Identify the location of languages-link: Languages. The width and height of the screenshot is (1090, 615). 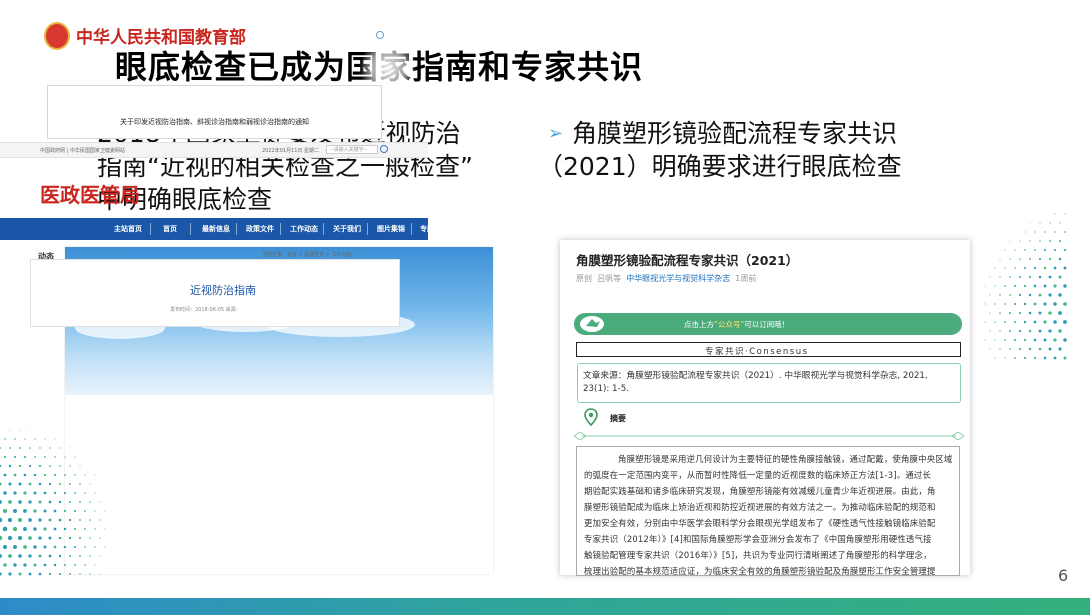
(323, 10).